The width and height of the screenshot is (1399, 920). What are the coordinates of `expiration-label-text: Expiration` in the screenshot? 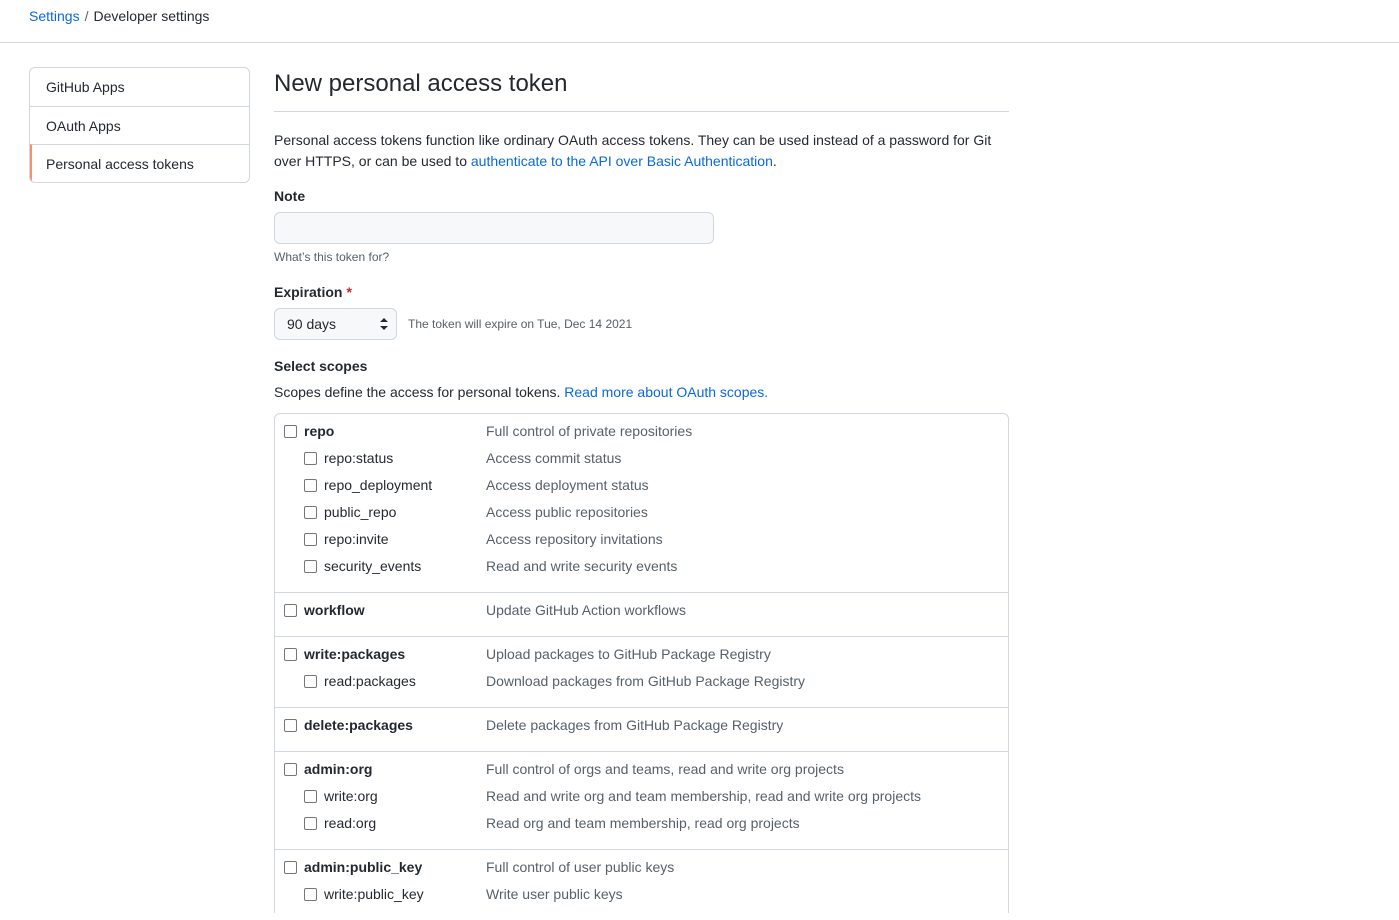 It's located at (308, 292).